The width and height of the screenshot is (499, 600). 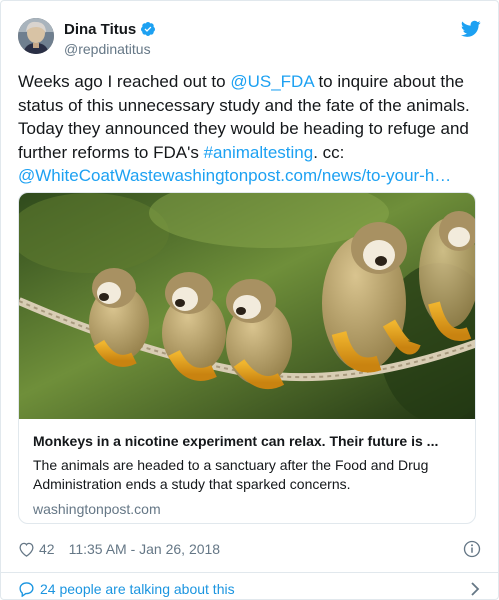 What do you see at coordinates (249, 549) in the screenshot?
I see `tweet-meta: 42 11:35 AM - Jan 26, 2018` at bounding box center [249, 549].